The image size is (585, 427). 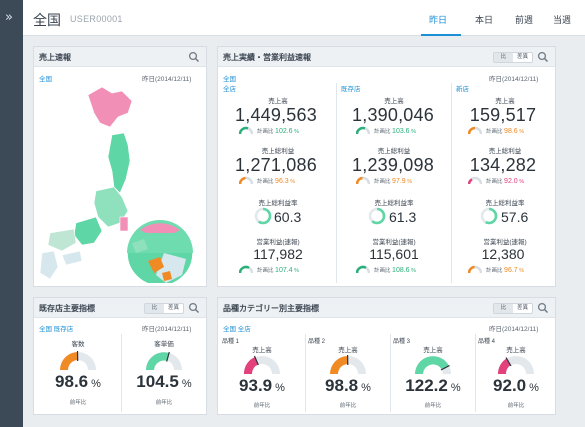 I want to click on gross-plan-ratio: 計画比 97.9 %, so click(x=393, y=181).